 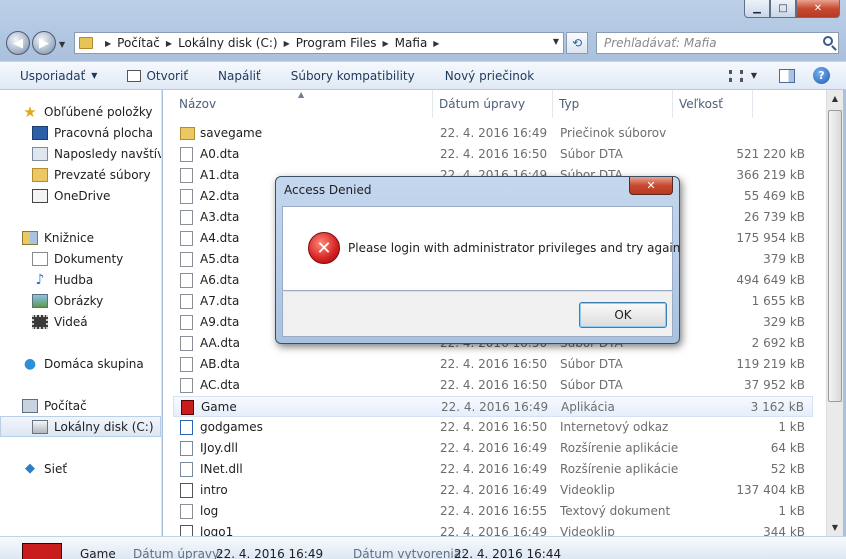 I want to click on file-name: savegame, so click(x=231, y=133).